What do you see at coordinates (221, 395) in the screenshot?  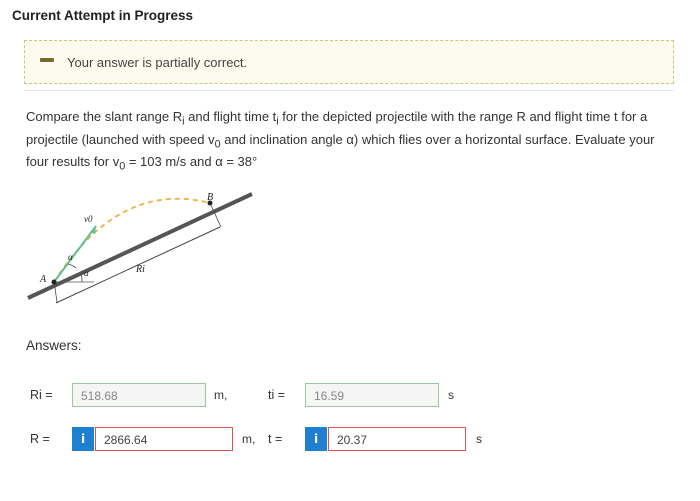 I see `Ri-unit: m,` at bounding box center [221, 395].